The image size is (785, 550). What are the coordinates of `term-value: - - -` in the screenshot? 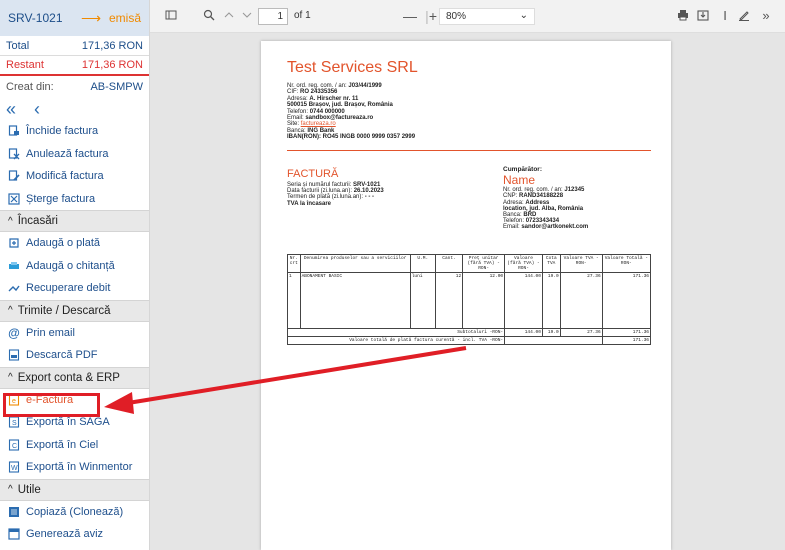 It's located at (369, 197).